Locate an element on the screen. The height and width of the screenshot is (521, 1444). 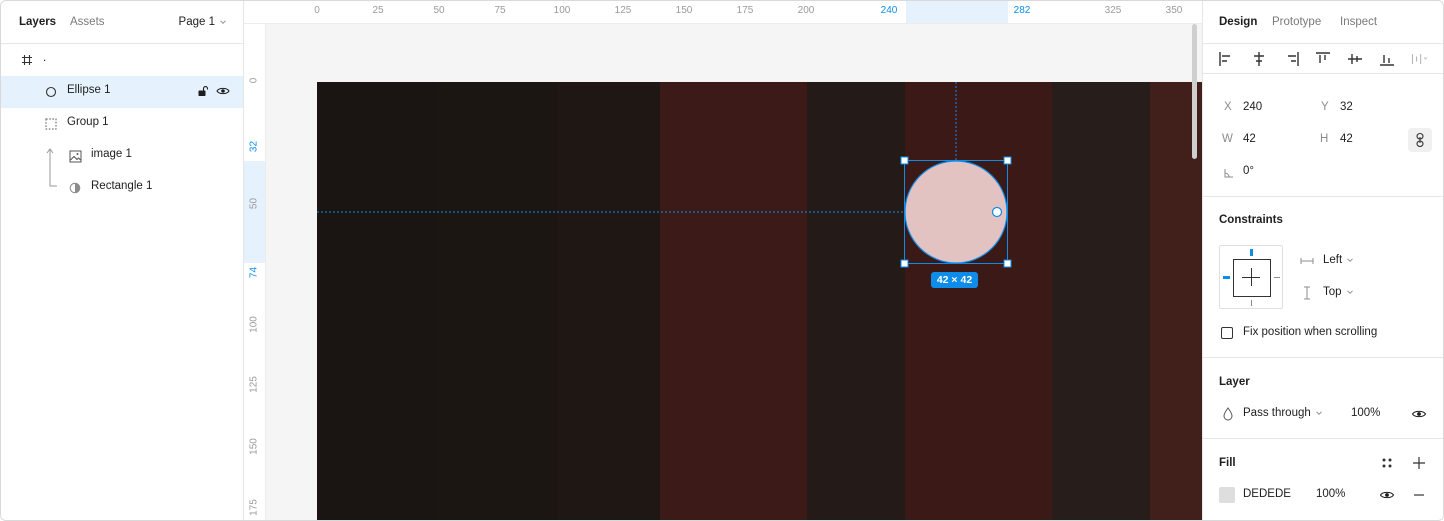
remove-fill-icon is located at coordinates (1419, 495).